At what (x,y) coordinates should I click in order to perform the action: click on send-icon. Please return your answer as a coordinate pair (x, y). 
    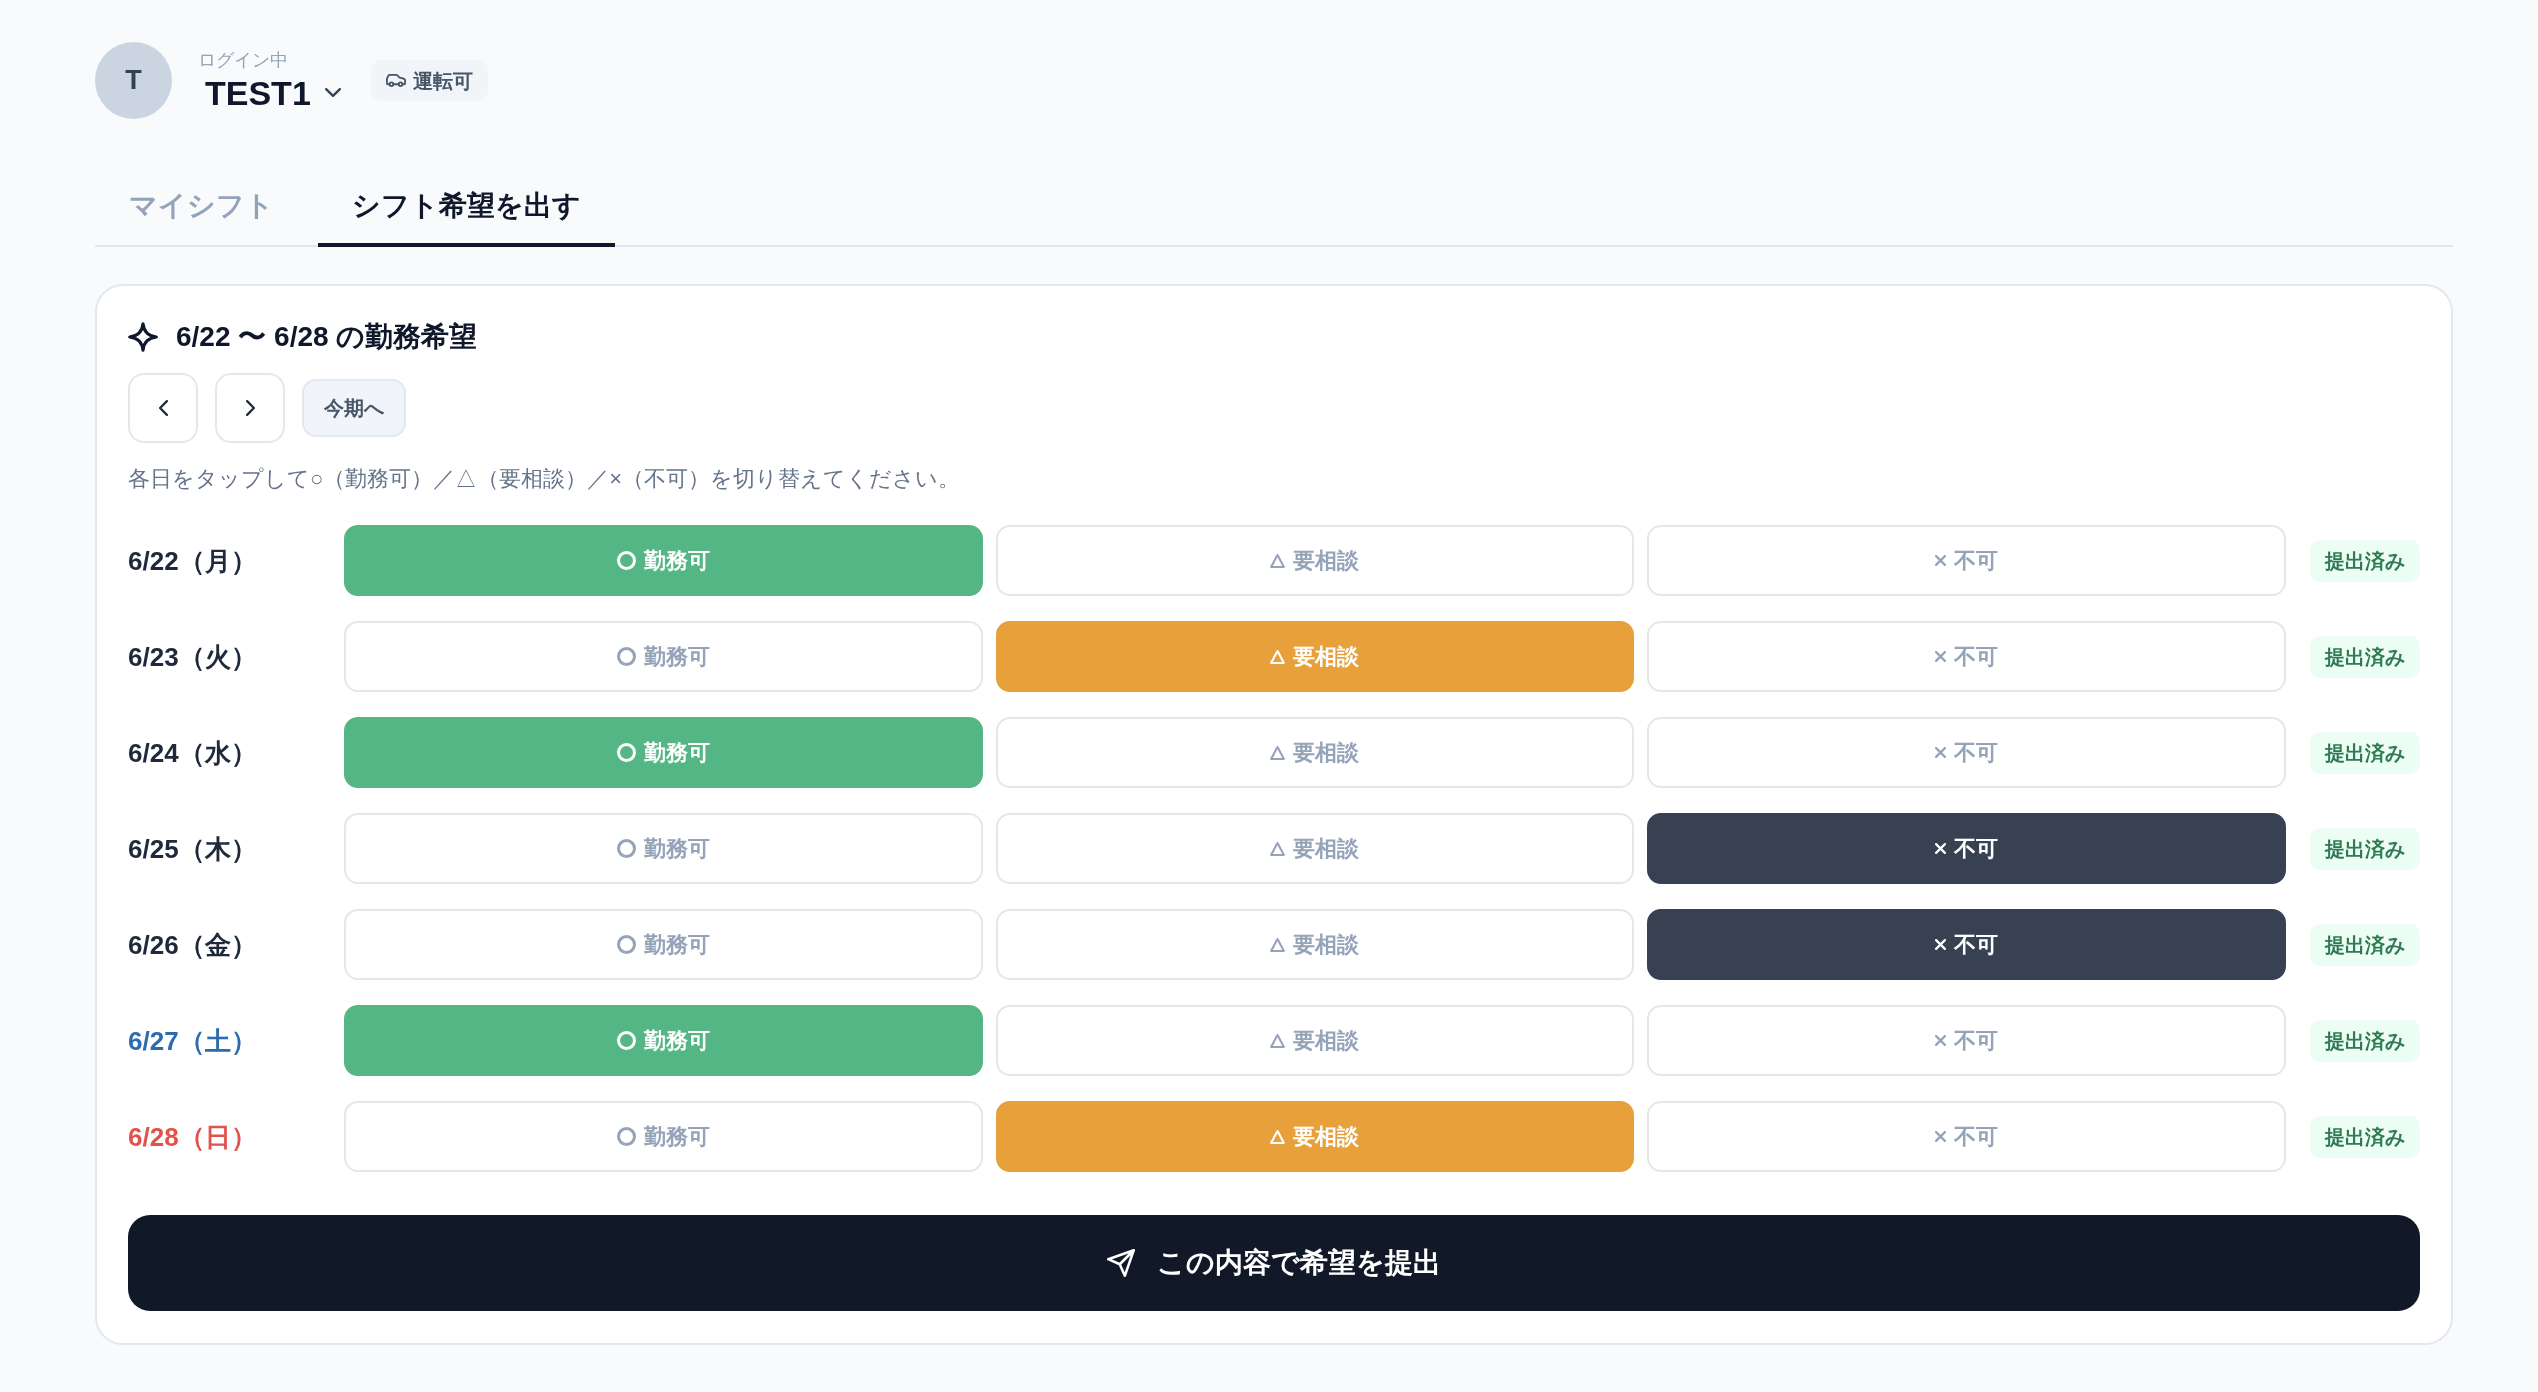
    Looking at the image, I should click on (1121, 1263).